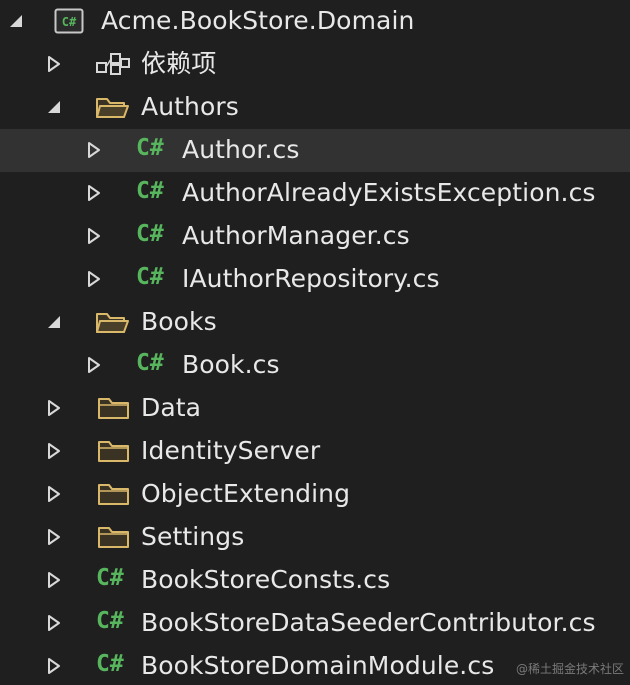 The image size is (630, 685). I want to click on tree-row-label: Books, so click(179, 321).